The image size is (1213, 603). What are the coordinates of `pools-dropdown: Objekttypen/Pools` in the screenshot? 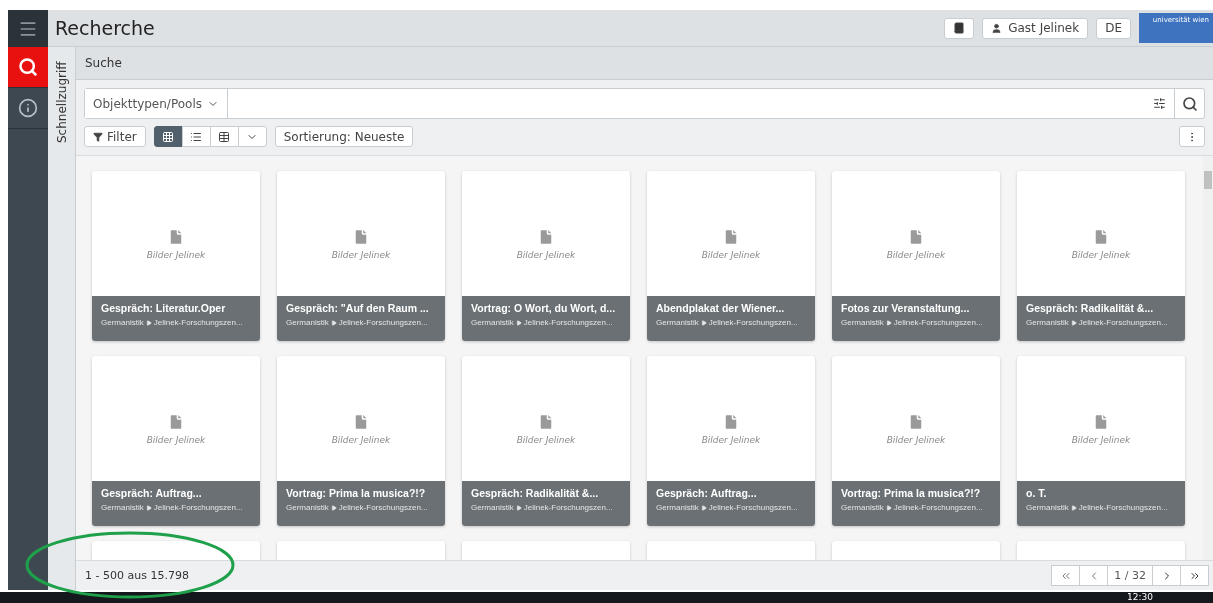 It's located at (156, 103).